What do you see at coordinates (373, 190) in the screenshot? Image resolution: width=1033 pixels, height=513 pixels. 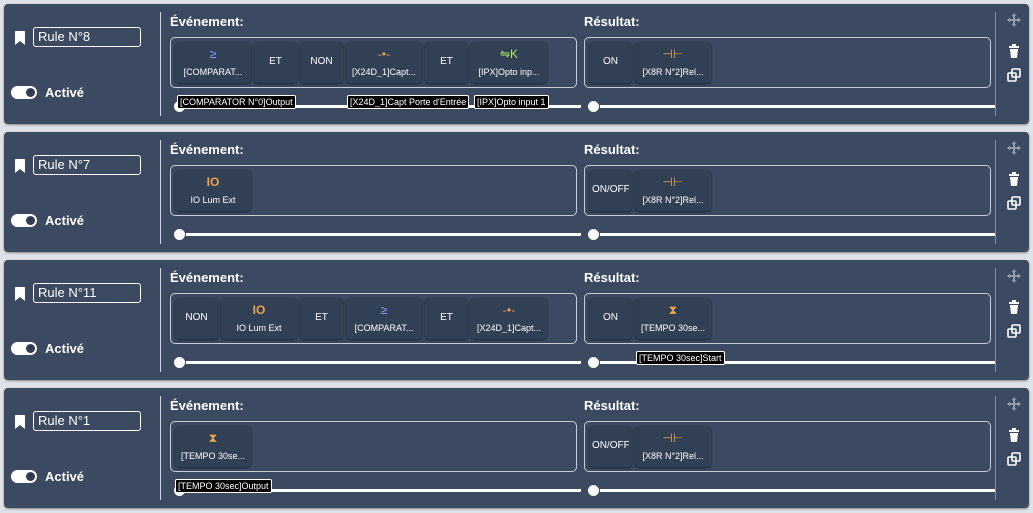 I see `event-drop-zone: IO IO Lum Ext` at bounding box center [373, 190].